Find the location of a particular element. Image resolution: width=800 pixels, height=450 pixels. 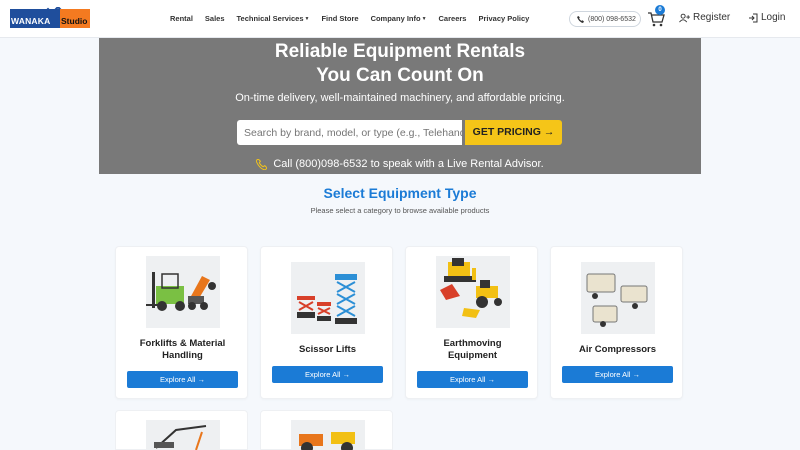

header-phone-button: (800) 098-6532 is located at coordinates (605, 19).